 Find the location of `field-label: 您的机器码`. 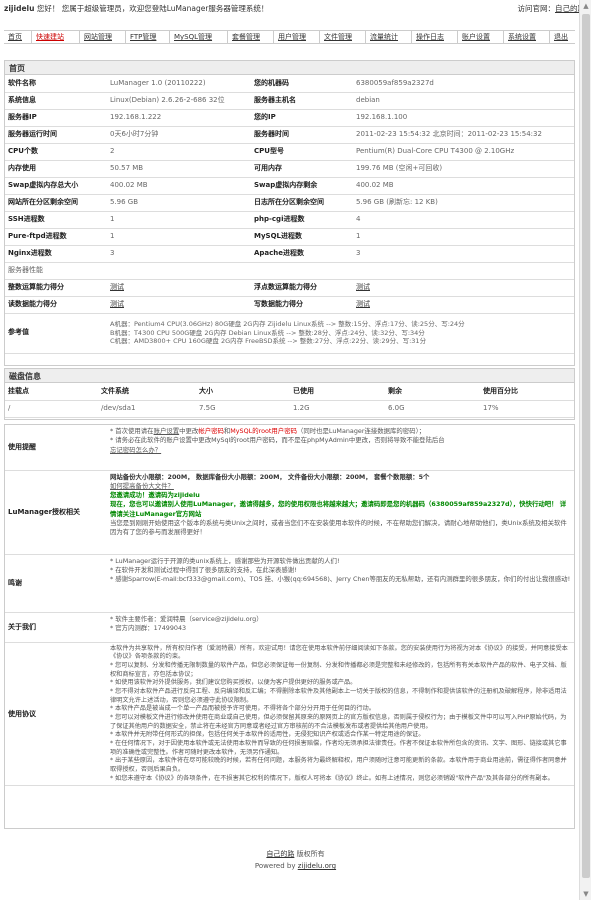

field-label: 您的机器码 is located at coordinates (302, 84).